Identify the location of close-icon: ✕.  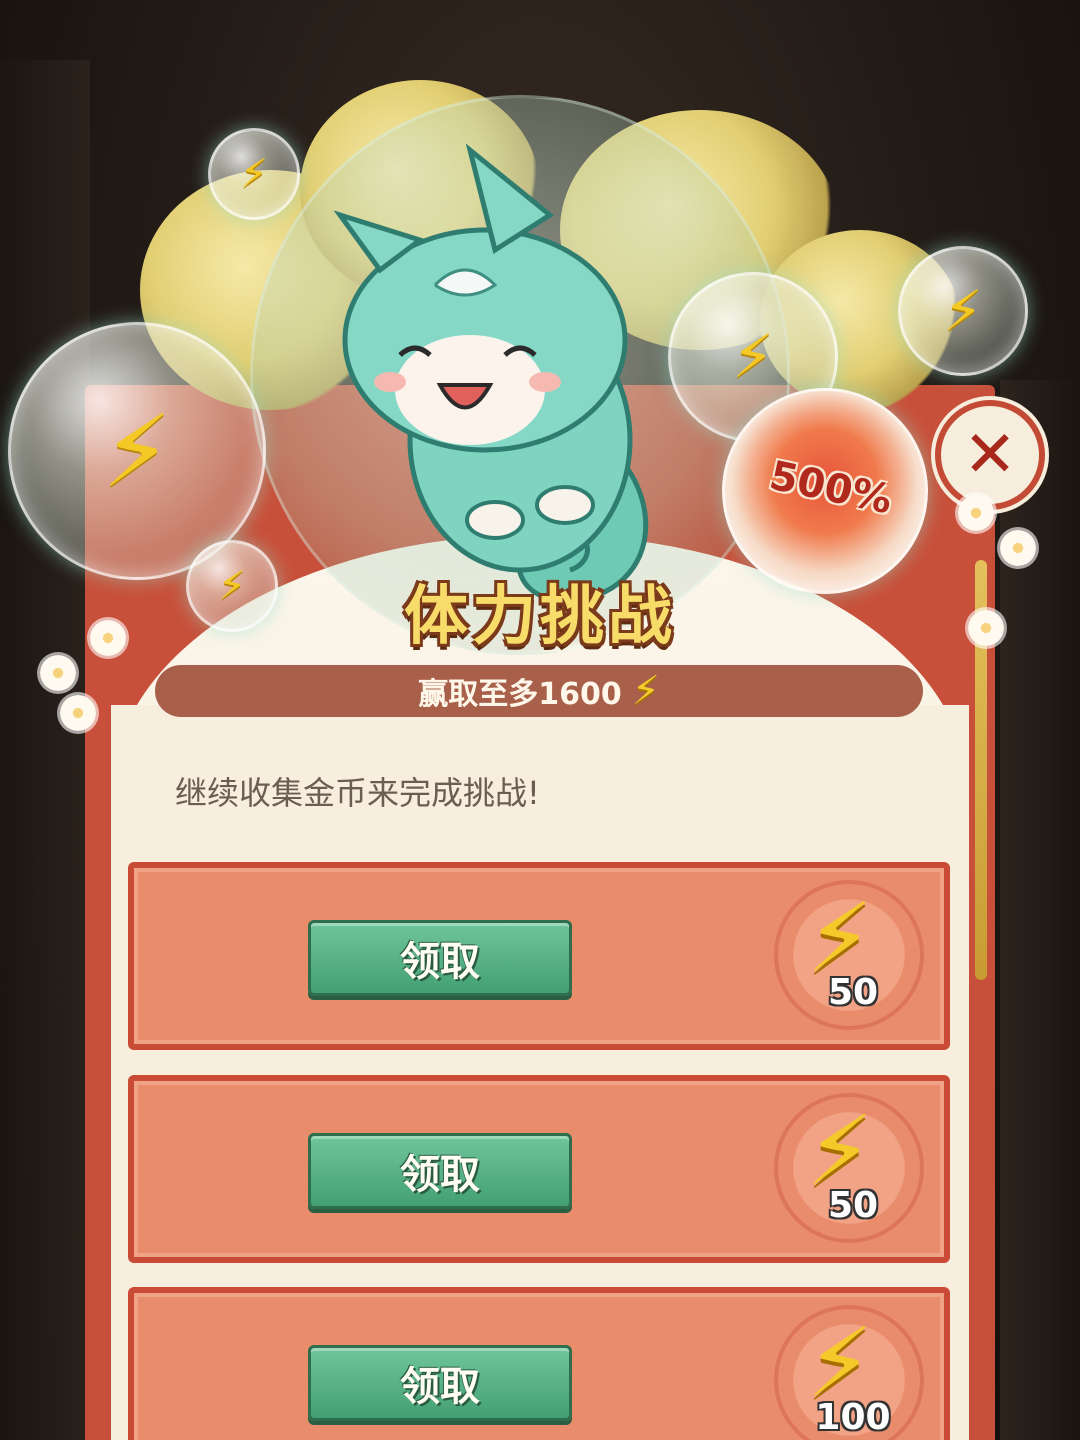
(990, 455).